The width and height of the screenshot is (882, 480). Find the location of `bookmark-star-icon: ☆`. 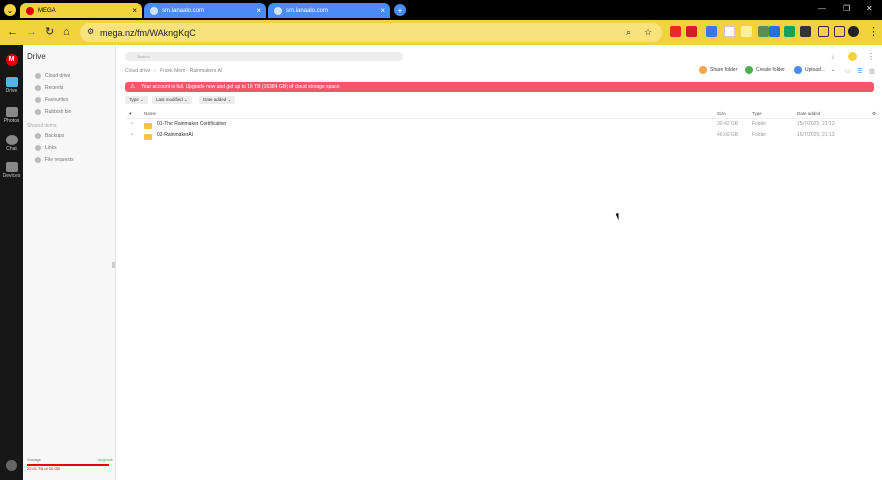

bookmark-star-icon: ☆ is located at coordinates (648, 32).